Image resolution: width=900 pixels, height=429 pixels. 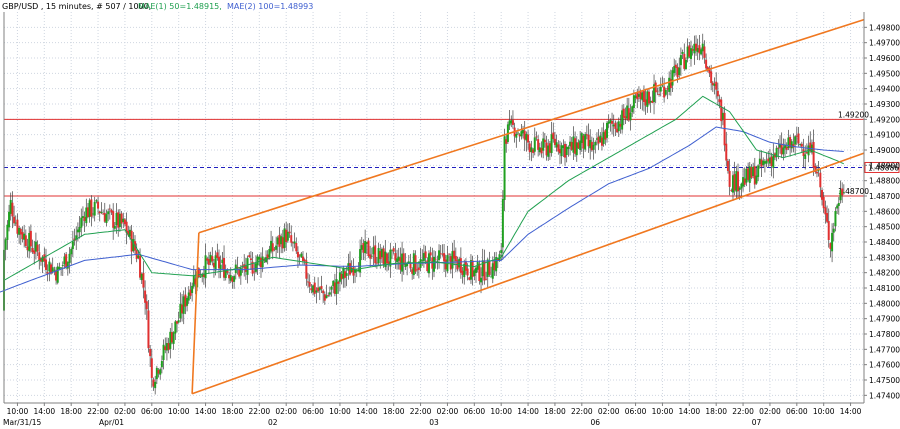 I want to click on y-tick-label: 1.48500, so click(x=884, y=227).